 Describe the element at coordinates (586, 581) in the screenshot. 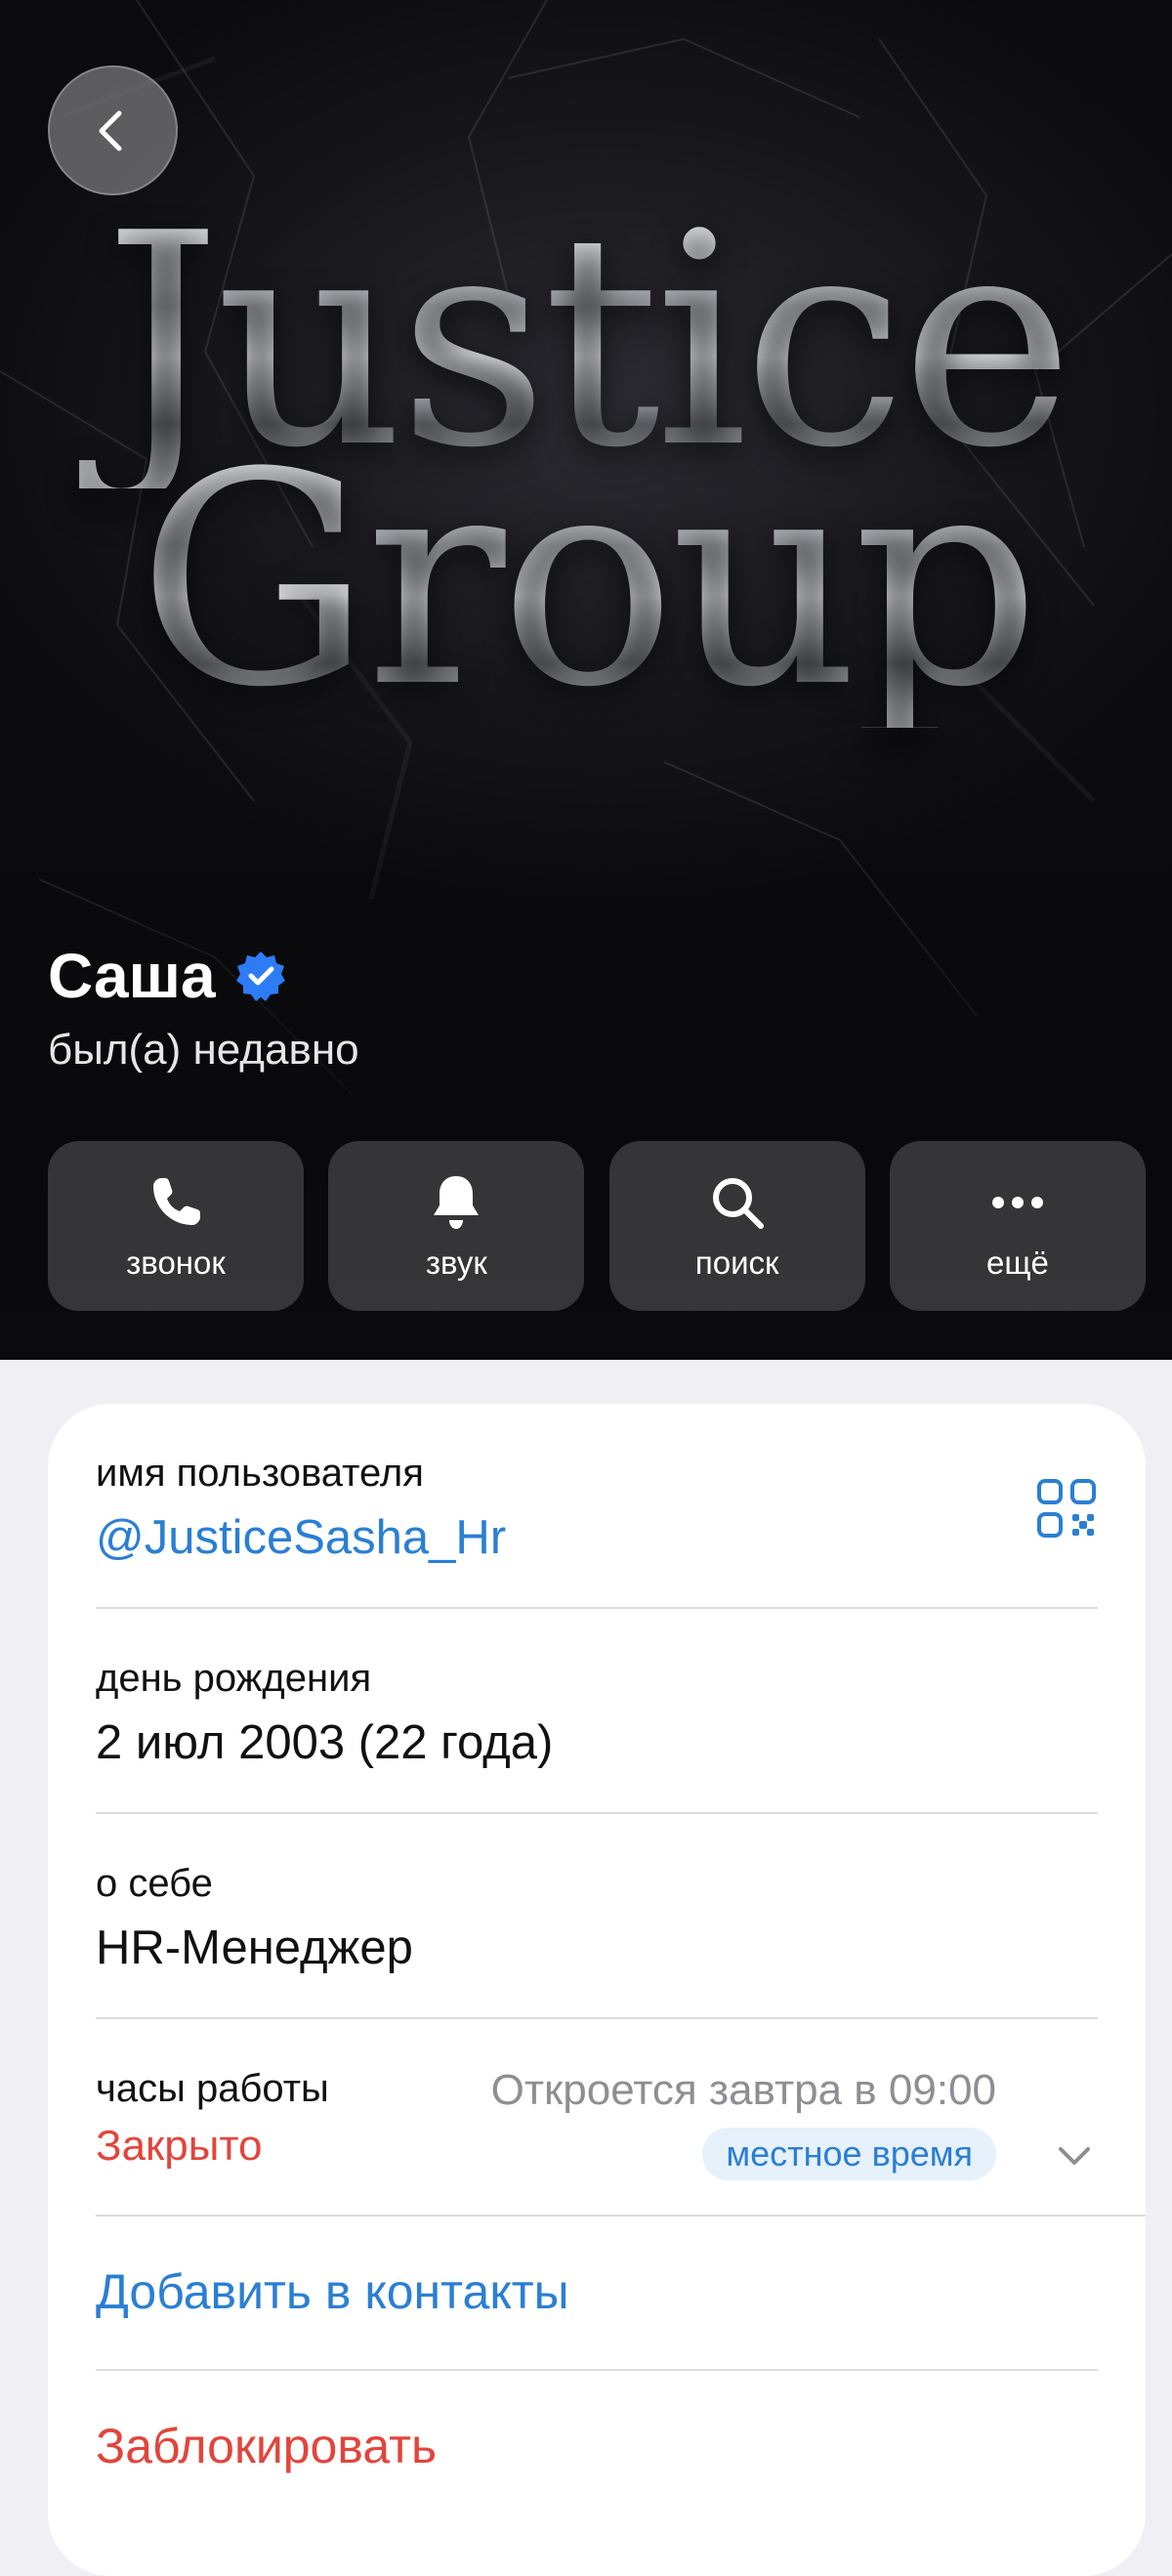

I see `logo-line-2: Group` at that location.